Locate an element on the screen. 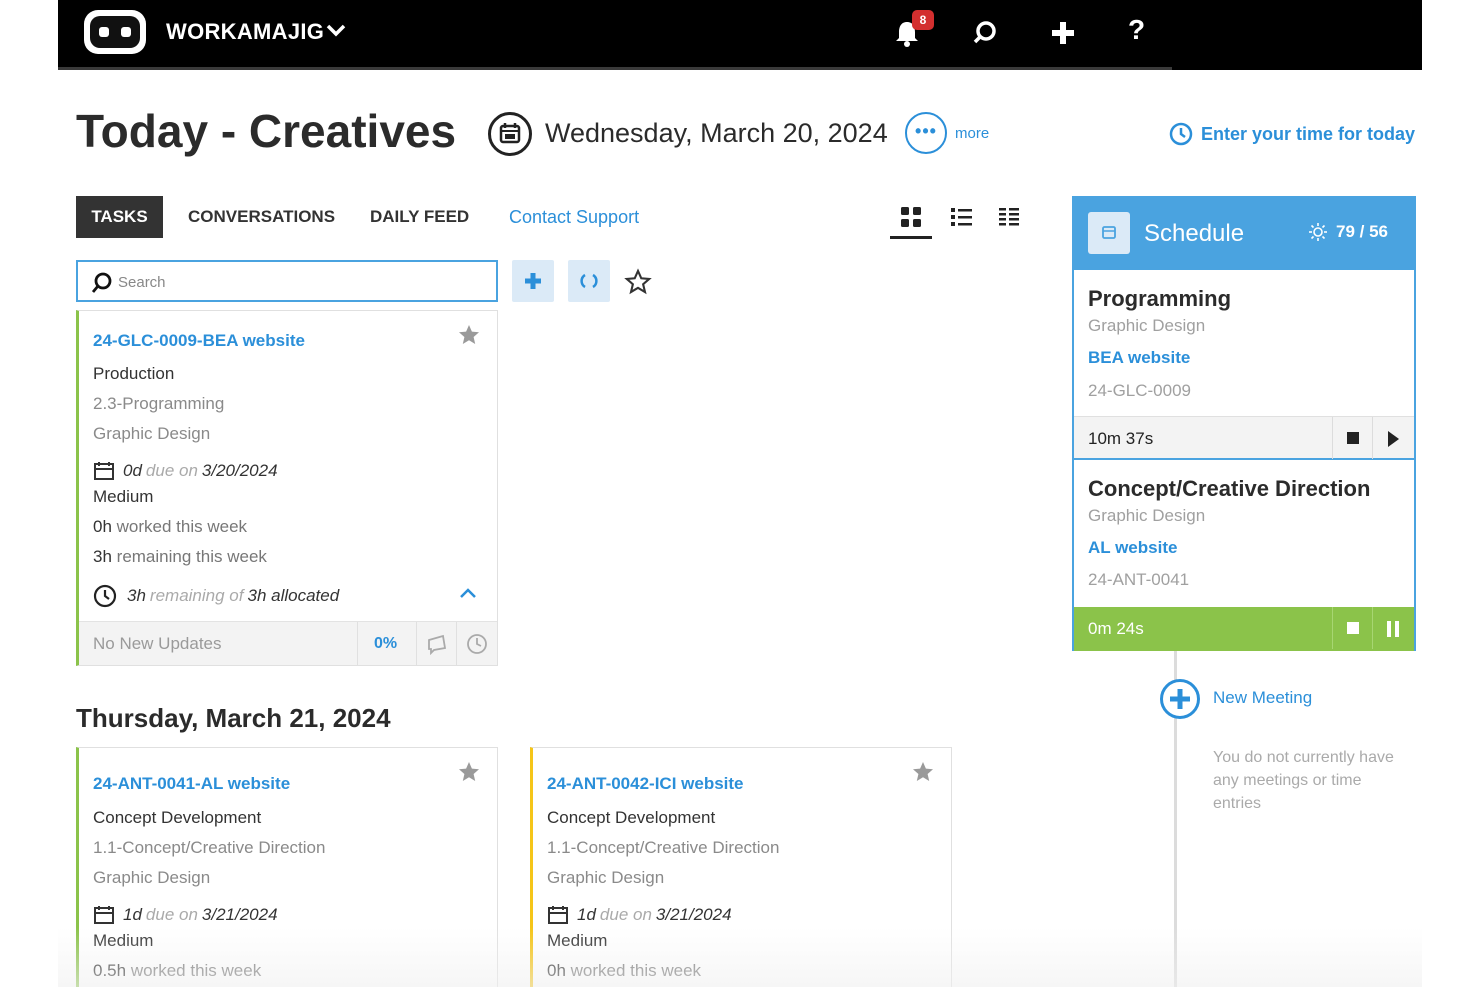 Image resolution: width=1480 pixels, height=987 pixels. more-button: ••• is located at coordinates (926, 133).